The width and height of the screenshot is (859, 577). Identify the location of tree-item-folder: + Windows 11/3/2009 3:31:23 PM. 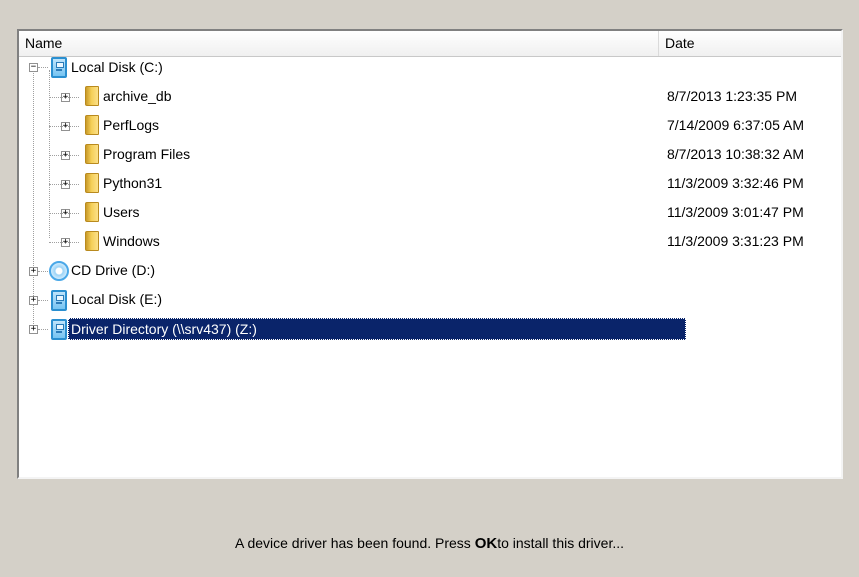
(430, 244).